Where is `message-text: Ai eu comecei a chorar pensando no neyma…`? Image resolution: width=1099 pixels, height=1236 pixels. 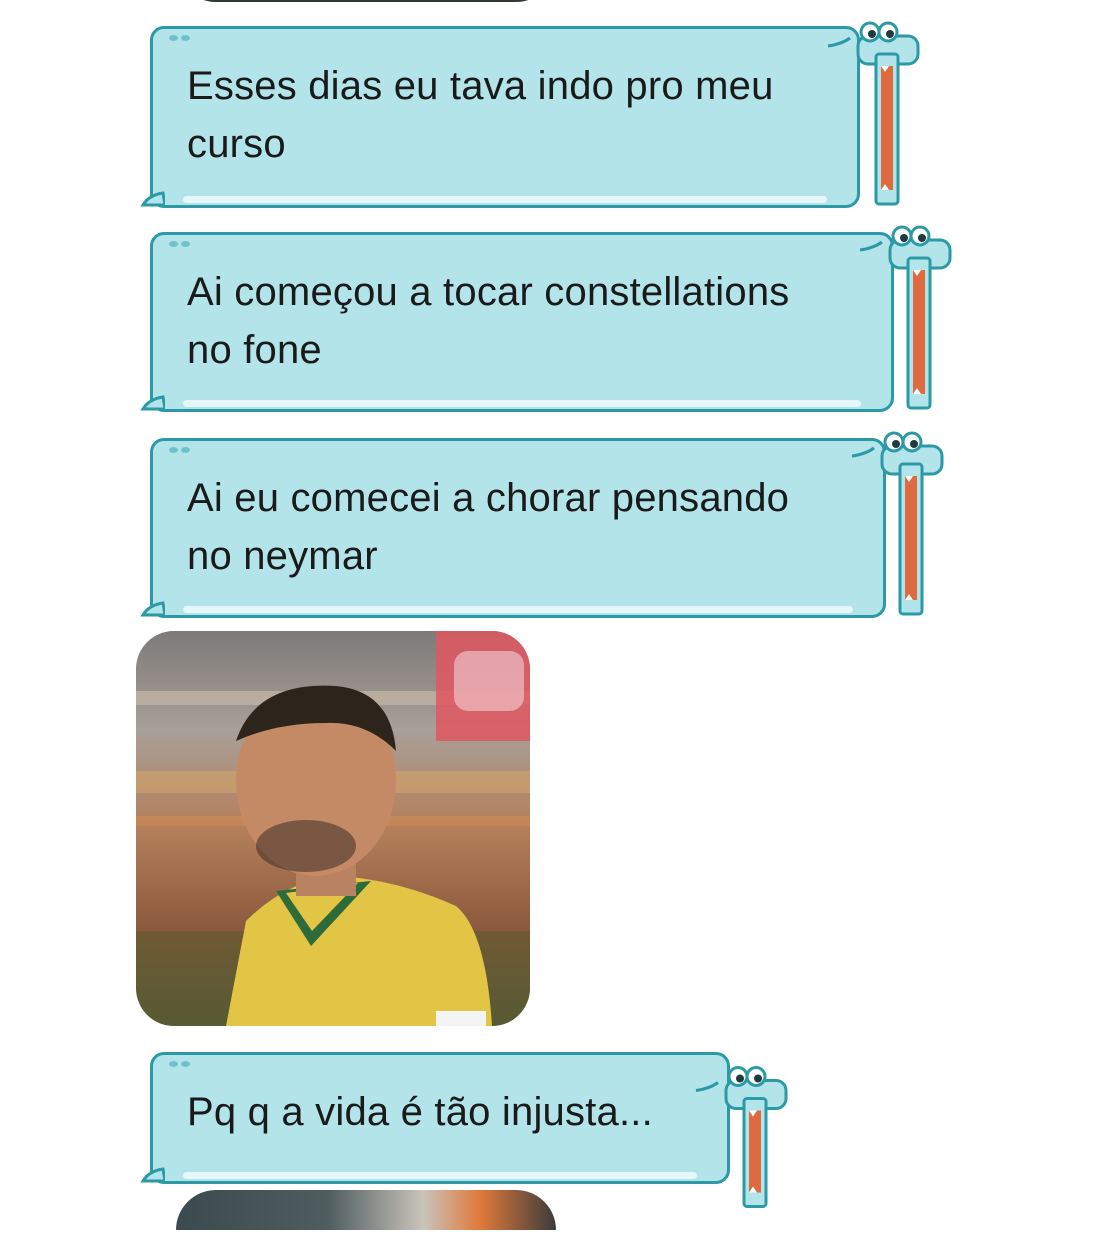
message-text: Ai eu comecei a chorar pensando no neyma… is located at coordinates (488, 527).